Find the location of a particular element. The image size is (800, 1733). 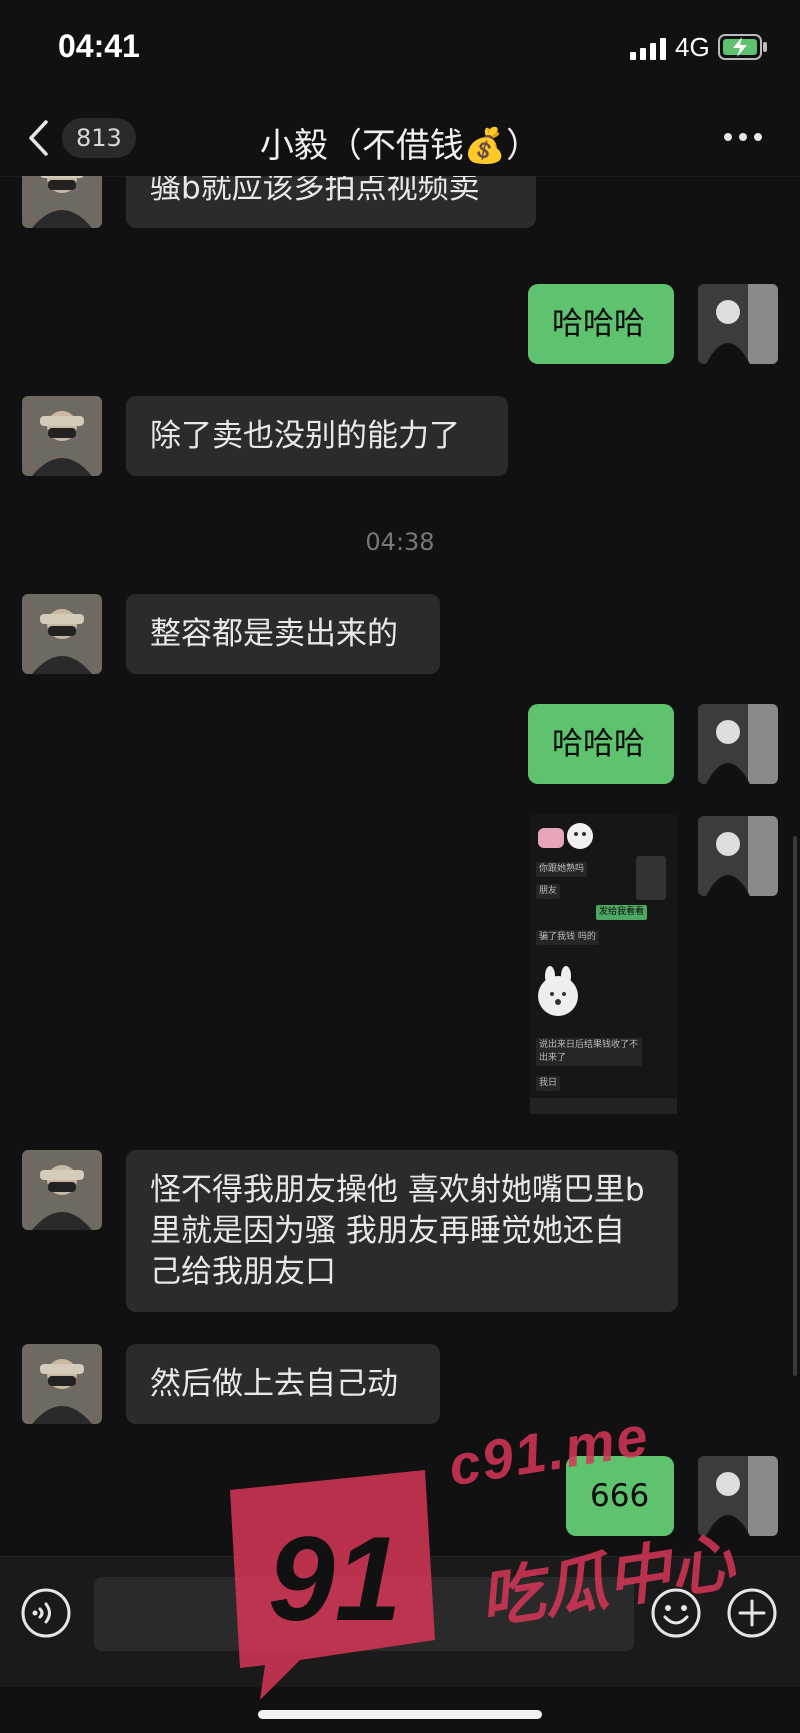

voice-input-icon is located at coordinates (46, 1613).